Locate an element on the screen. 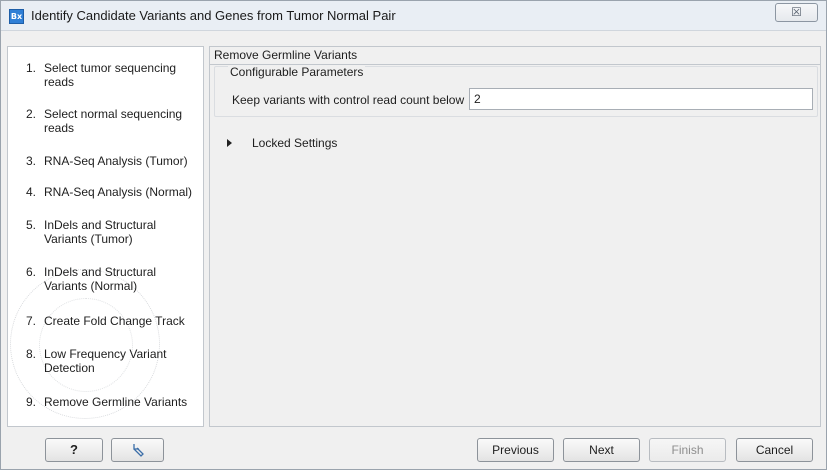  expand-triangle-icon is located at coordinates (229, 143).